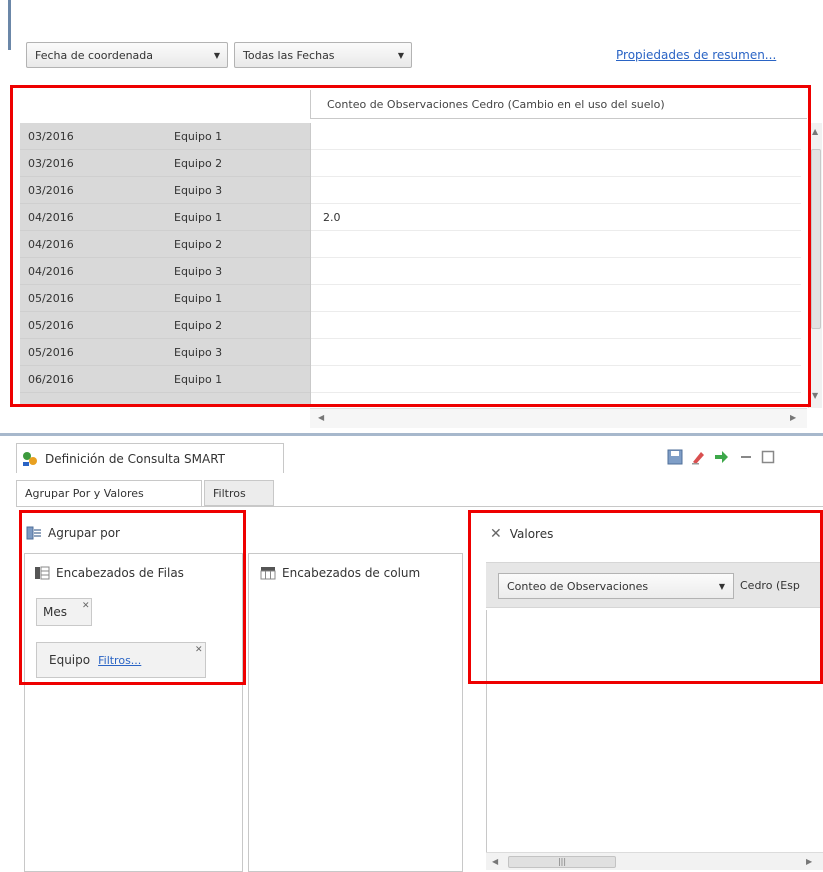 The height and width of the screenshot is (872, 823). What do you see at coordinates (42, 573) in the screenshot?
I see `row-headers-icon` at bounding box center [42, 573].